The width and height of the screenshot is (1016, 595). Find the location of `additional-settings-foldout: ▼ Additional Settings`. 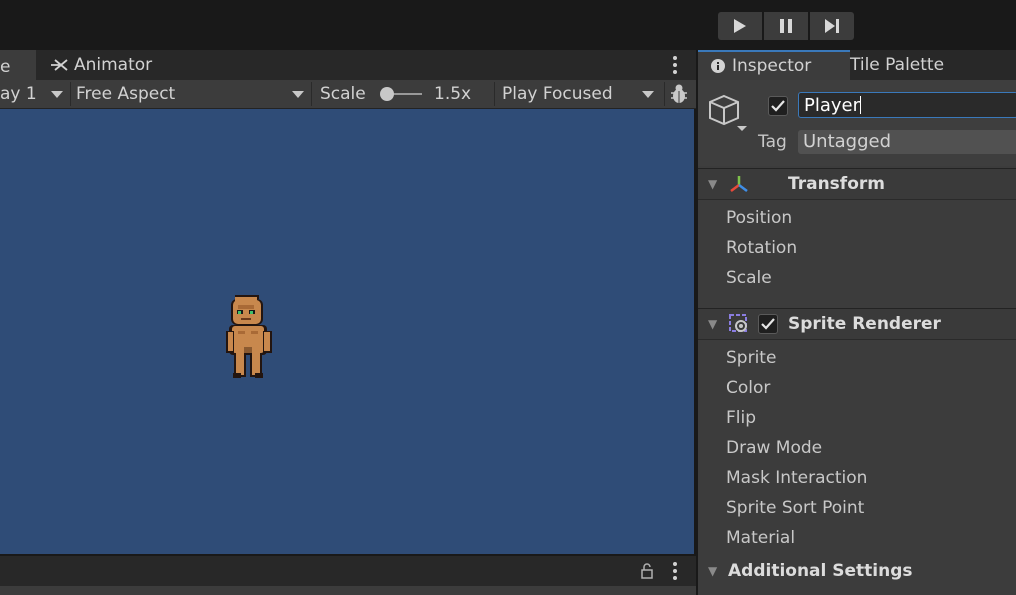

additional-settings-foldout: ▼ Additional Settings is located at coordinates (857, 571).